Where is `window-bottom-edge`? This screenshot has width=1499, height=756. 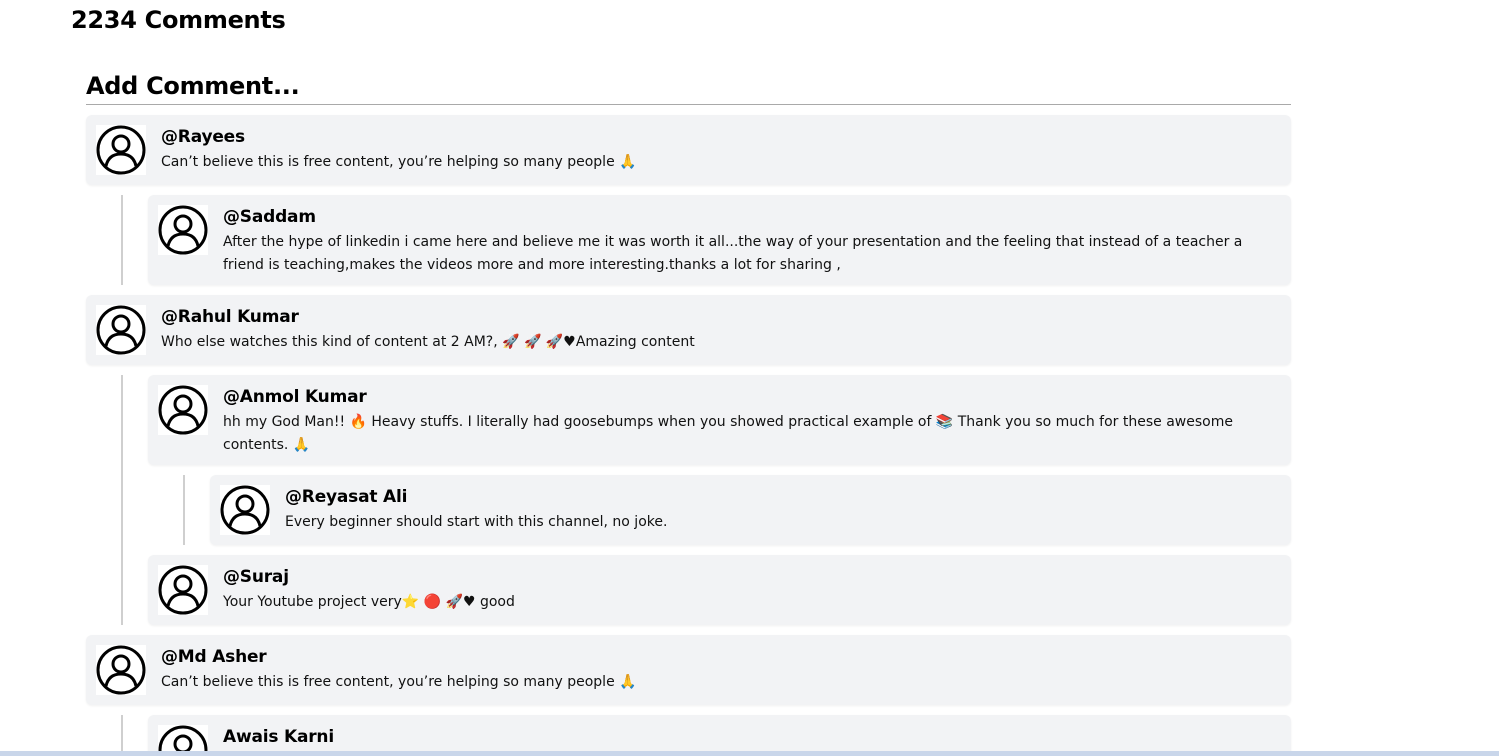
window-bottom-edge is located at coordinates (749, 753).